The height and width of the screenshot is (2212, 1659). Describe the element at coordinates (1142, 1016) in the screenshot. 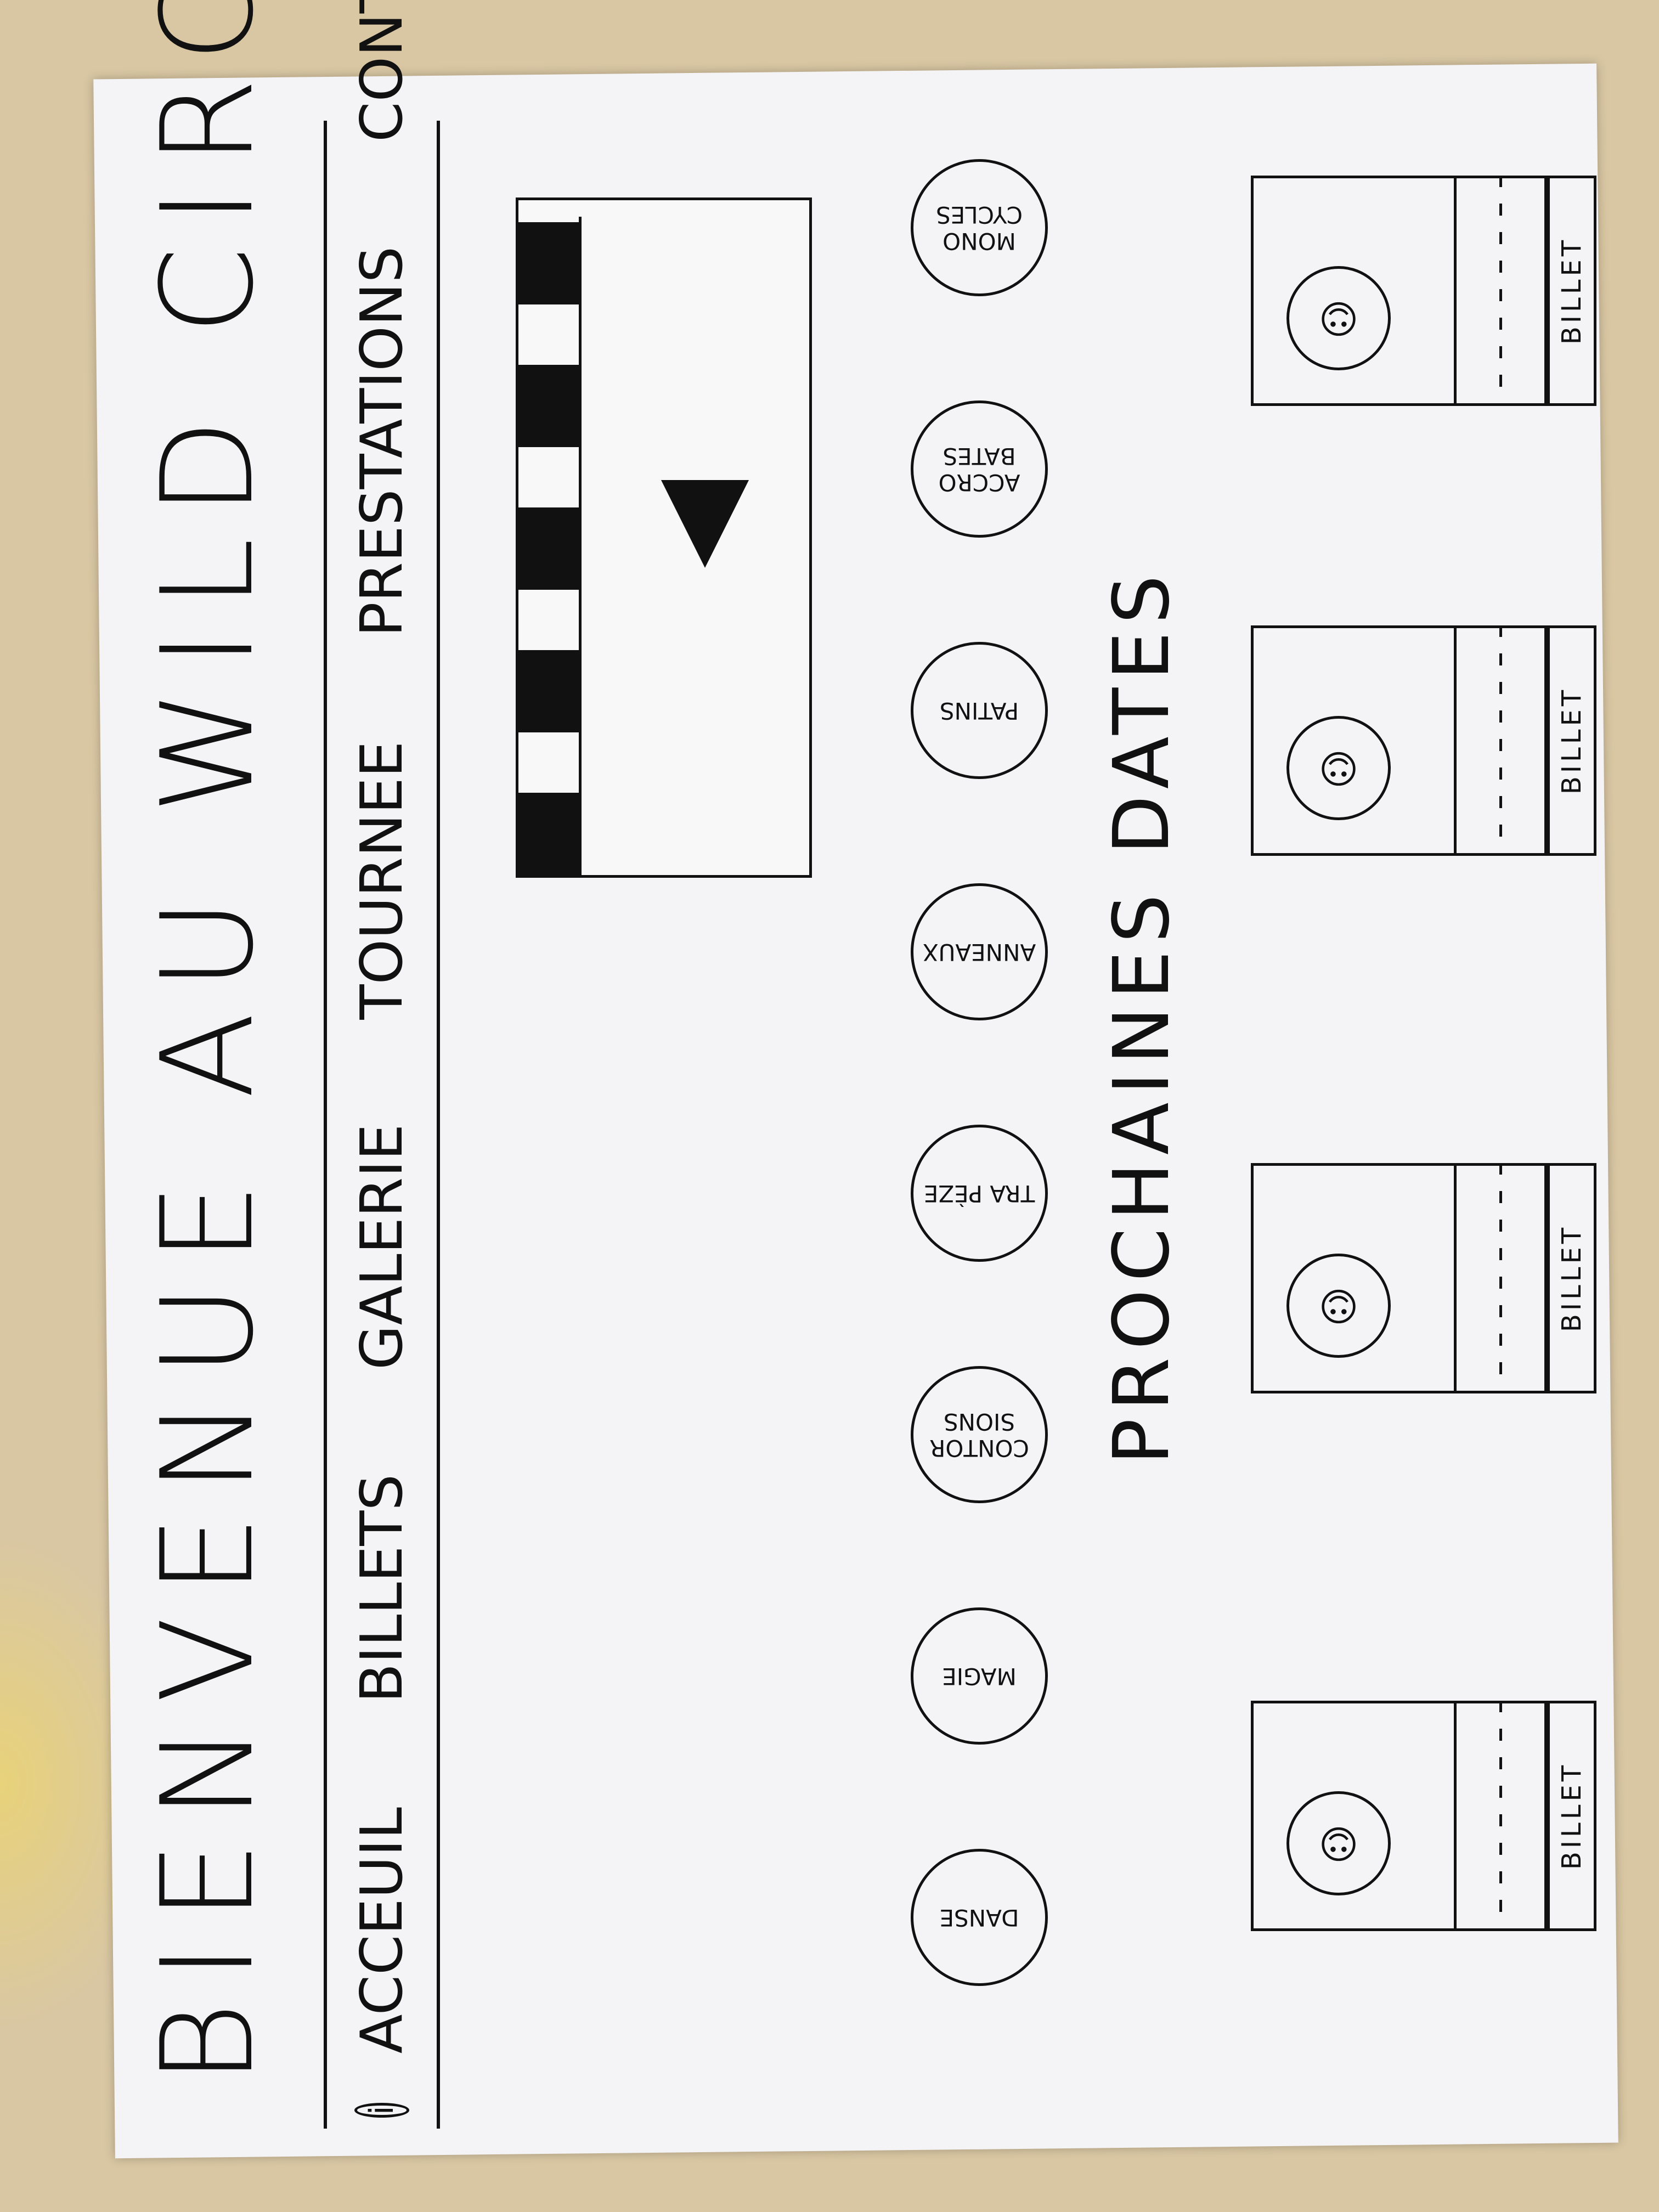

I see `upcoming-dates-title: PROCHAINES DATES` at that location.